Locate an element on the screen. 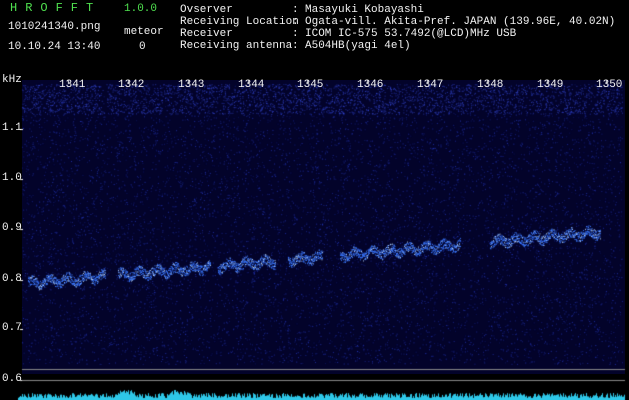 The width and height of the screenshot is (629, 400). meteor-label: meteor is located at coordinates (144, 32).